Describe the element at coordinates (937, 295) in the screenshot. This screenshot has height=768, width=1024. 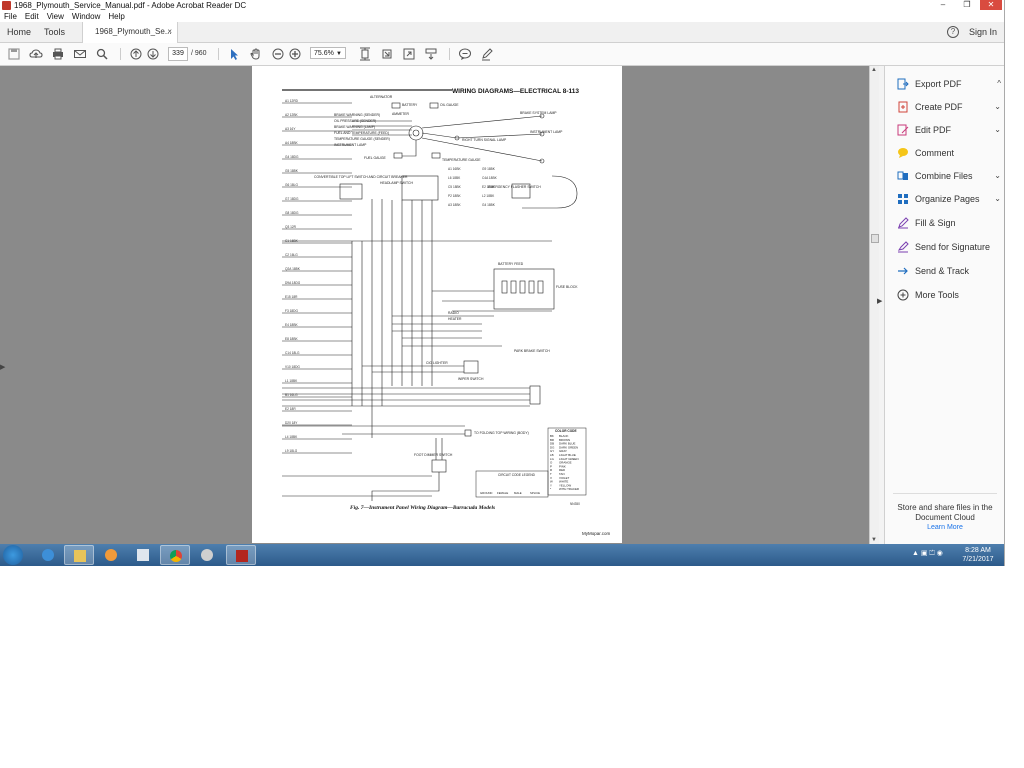
I see `tool-label: More Tools` at that location.